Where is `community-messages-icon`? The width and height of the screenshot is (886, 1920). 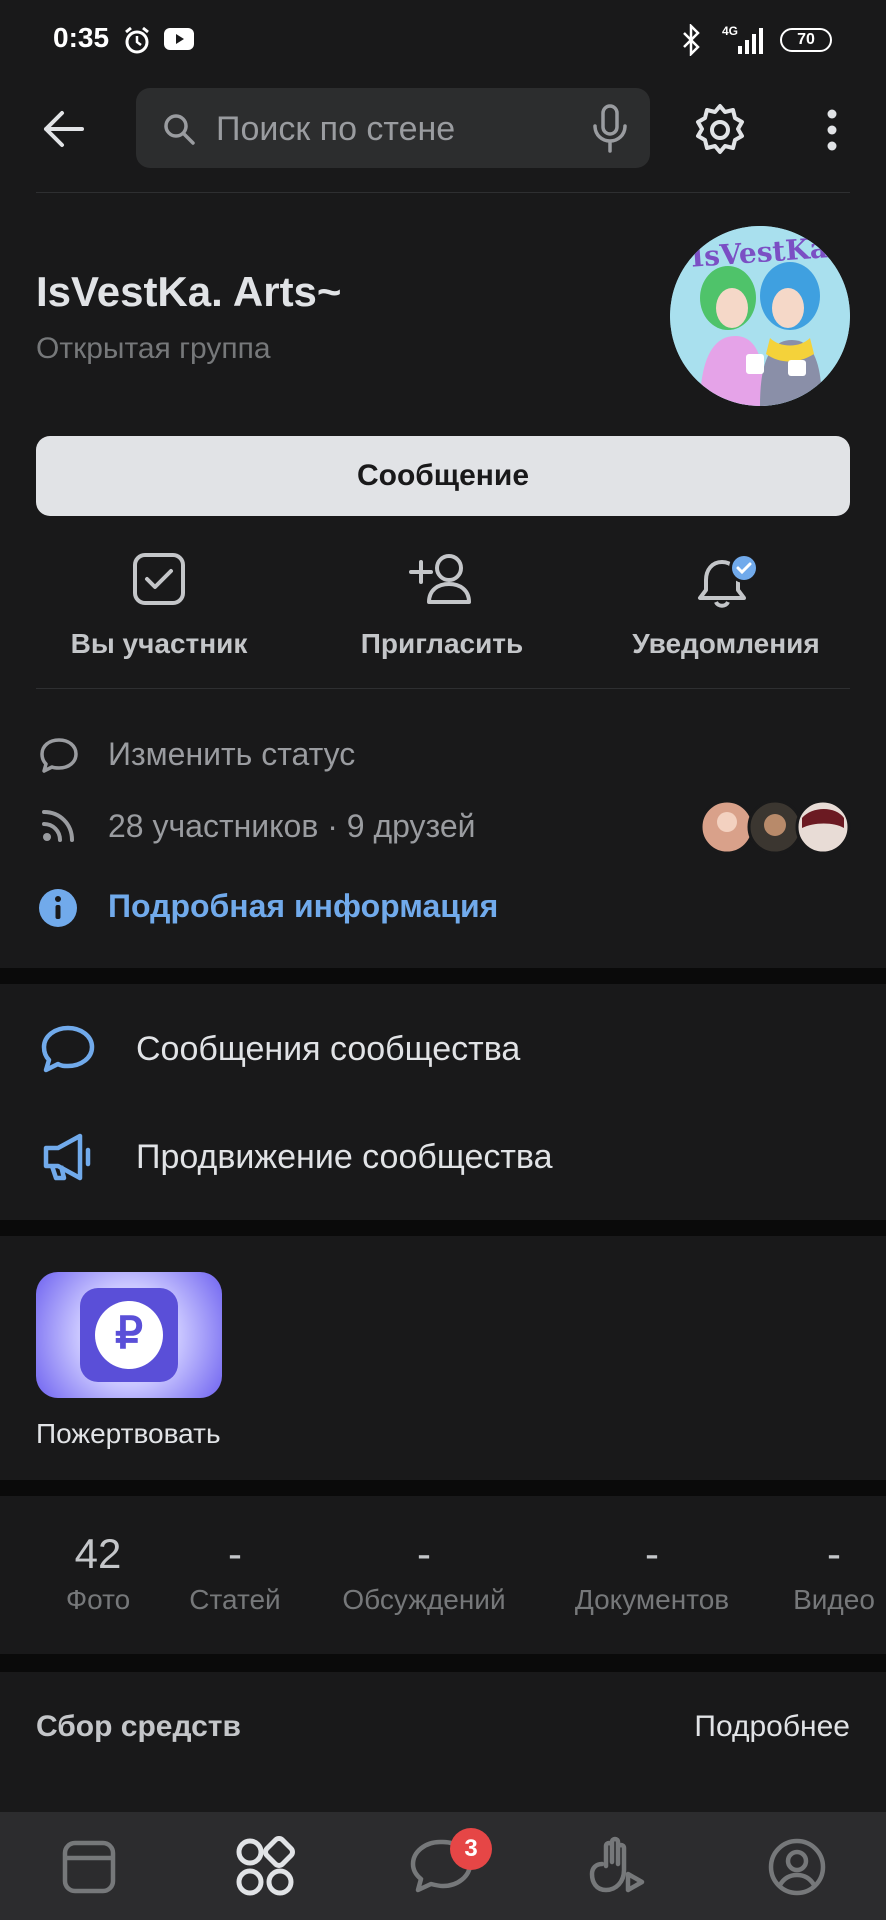 community-messages-icon is located at coordinates (68, 1049).